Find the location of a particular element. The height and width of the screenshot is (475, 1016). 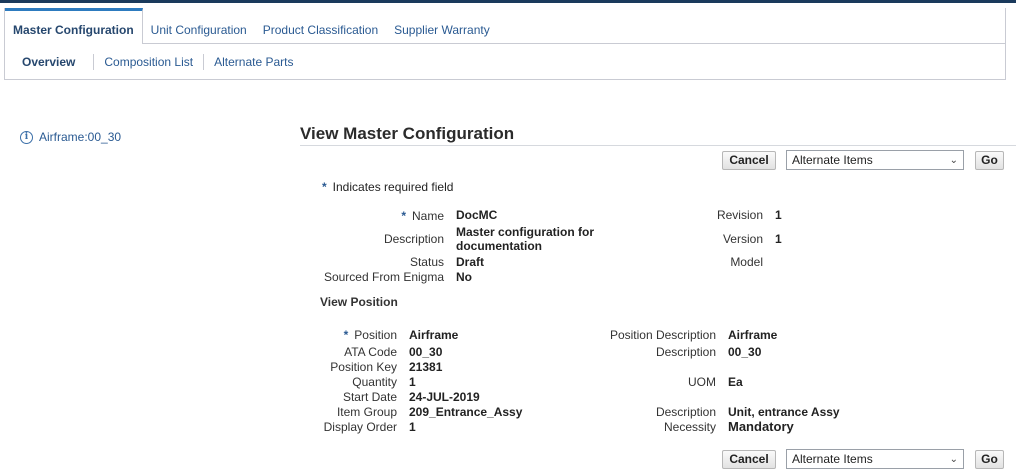

start-date-value: 24-JUL-2019 is located at coordinates (444, 397).